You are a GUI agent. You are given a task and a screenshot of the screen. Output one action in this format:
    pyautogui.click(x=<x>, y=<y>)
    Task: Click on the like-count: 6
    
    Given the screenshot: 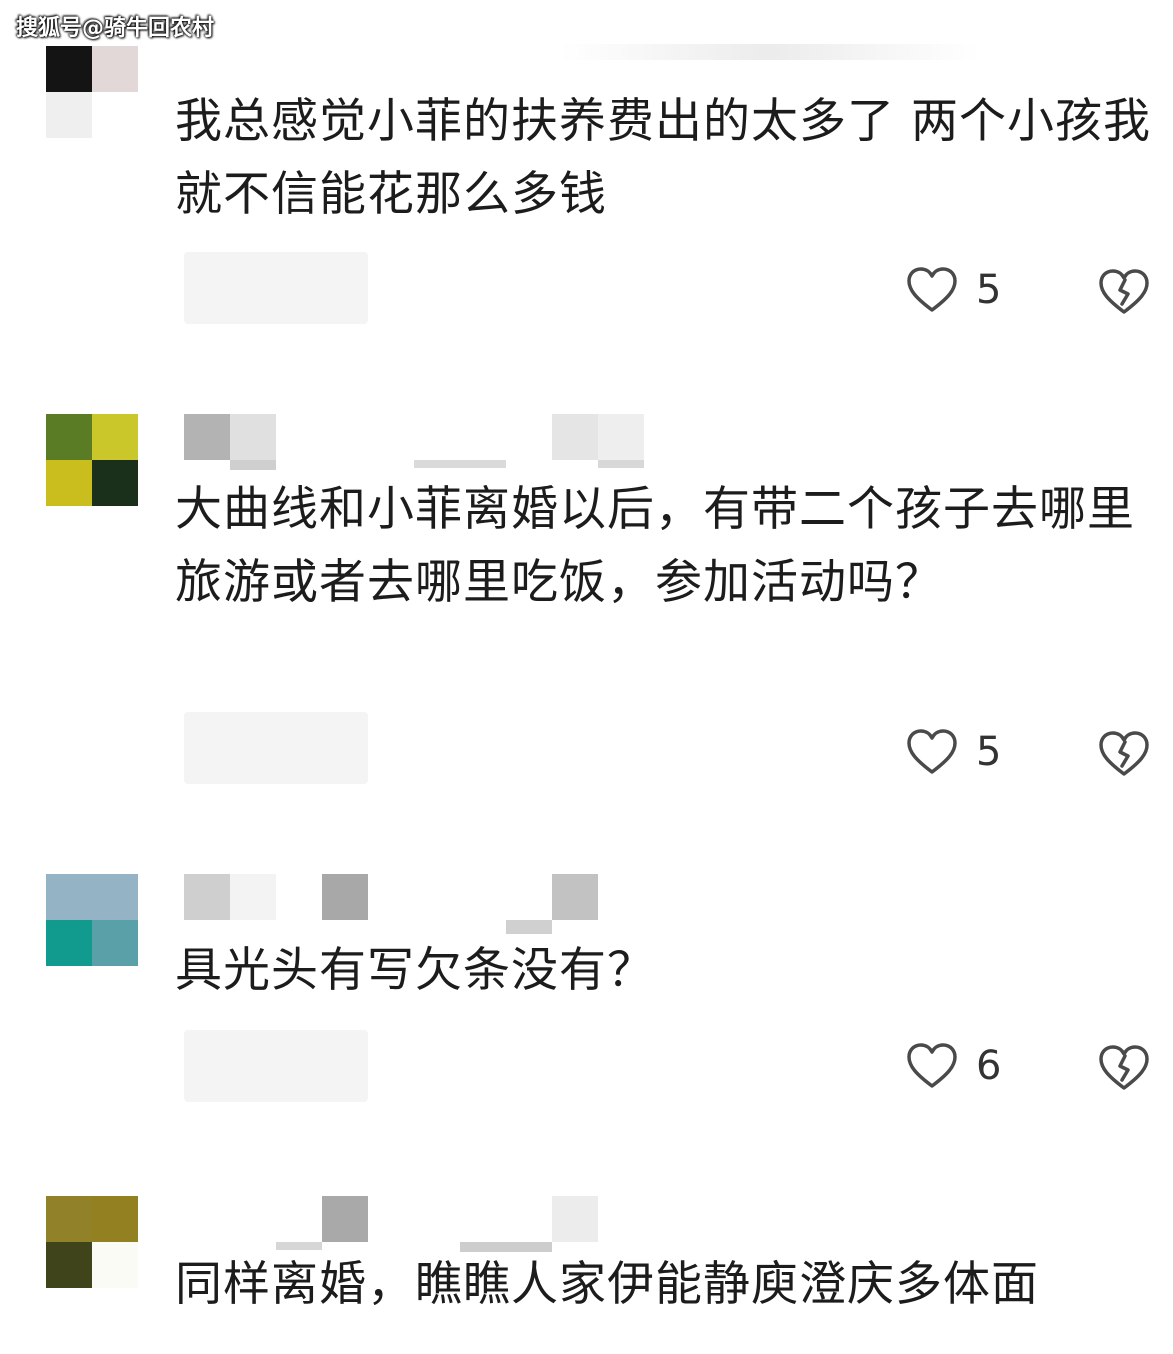 What is the action you would take?
    pyautogui.click(x=989, y=1066)
    